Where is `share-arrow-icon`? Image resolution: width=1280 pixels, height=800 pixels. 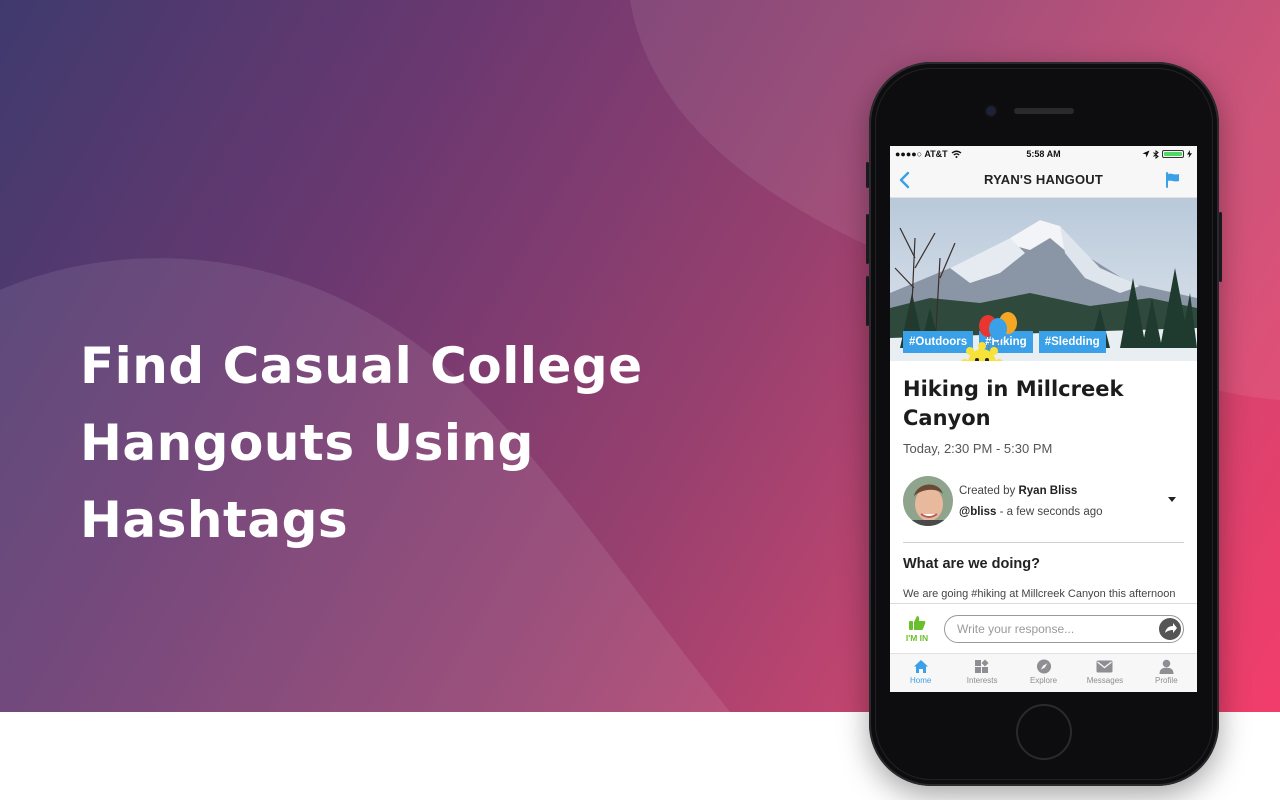 share-arrow-icon is located at coordinates (1171, 627).